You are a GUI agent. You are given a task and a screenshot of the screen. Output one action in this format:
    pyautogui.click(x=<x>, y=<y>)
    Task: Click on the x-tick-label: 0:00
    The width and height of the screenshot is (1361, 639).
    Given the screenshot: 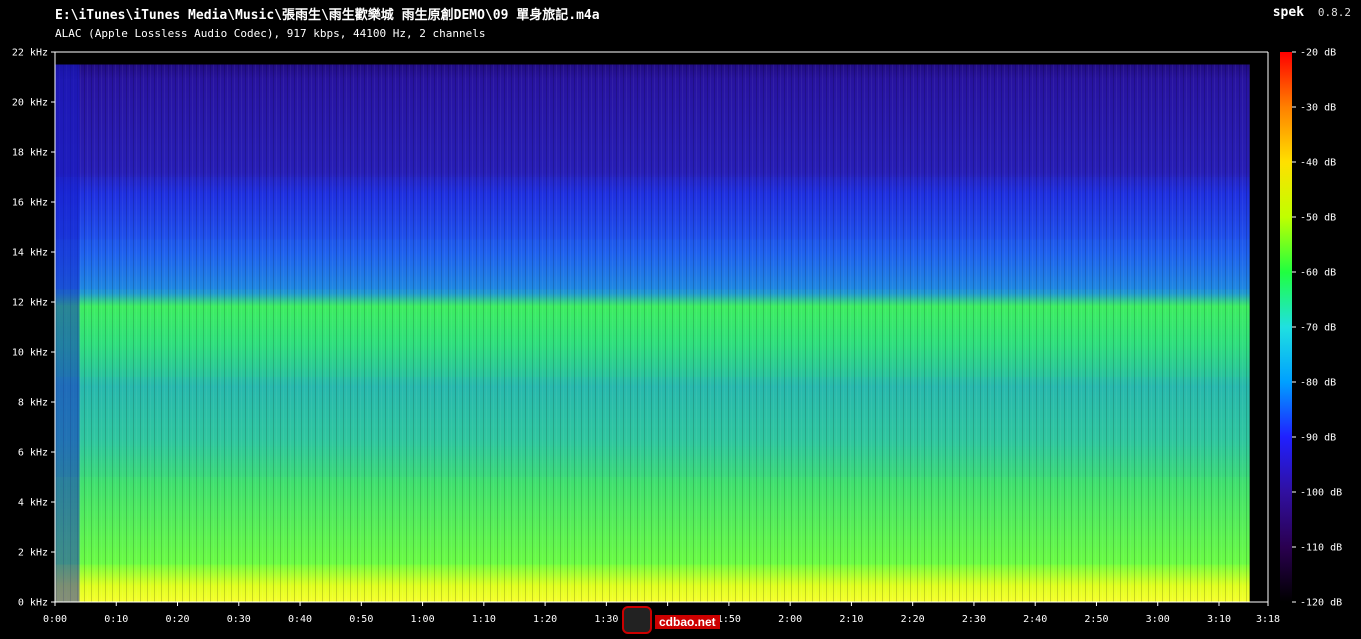 What is the action you would take?
    pyautogui.click(x=55, y=619)
    